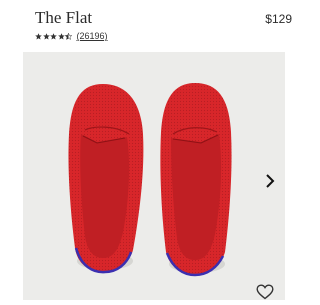  What do you see at coordinates (64, 17) in the screenshot?
I see `product-title: The Flat` at bounding box center [64, 17].